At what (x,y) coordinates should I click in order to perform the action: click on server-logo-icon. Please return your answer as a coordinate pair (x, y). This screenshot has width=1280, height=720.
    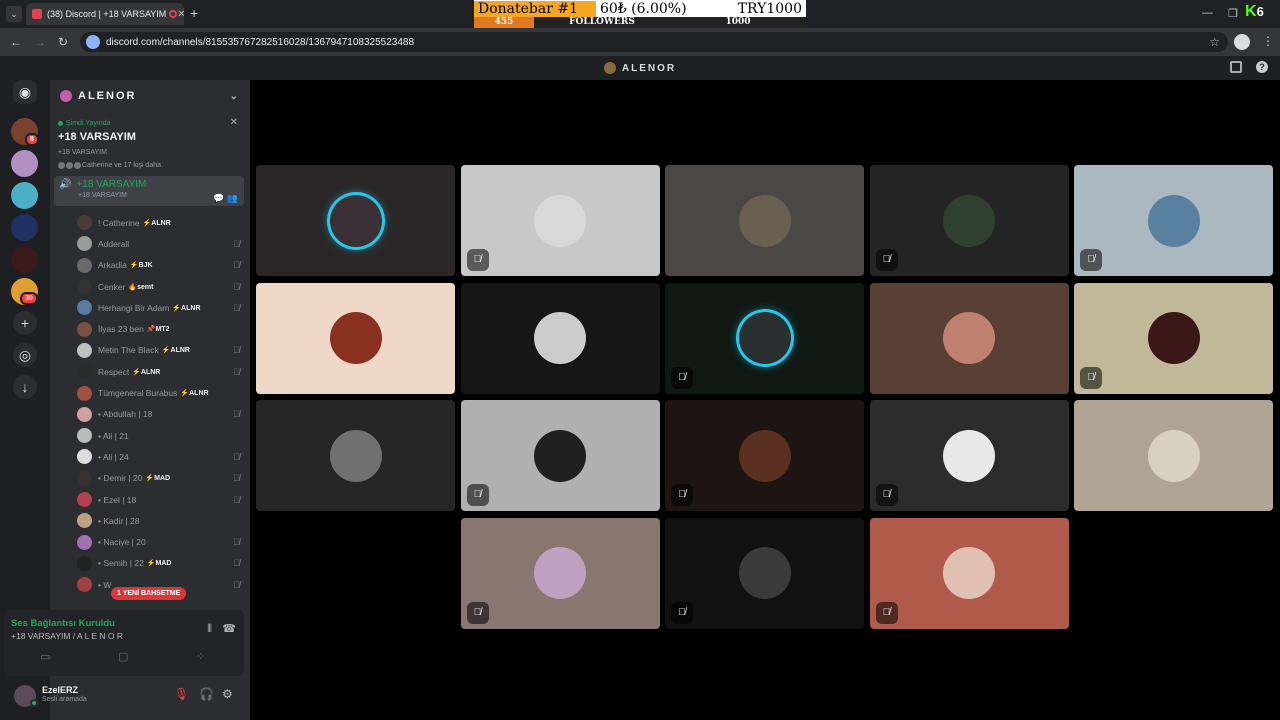
    Looking at the image, I should click on (609, 68).